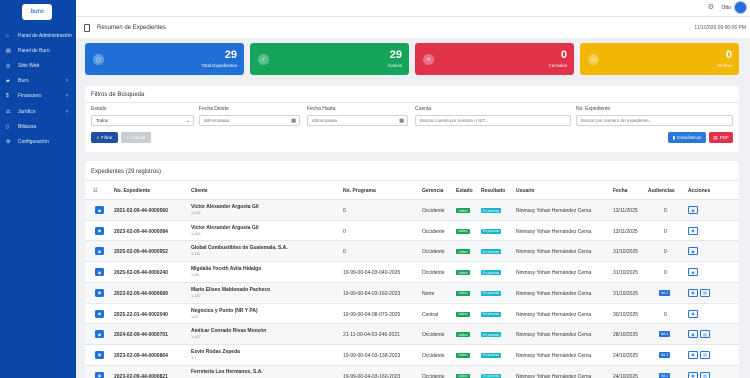 This screenshot has width=750, height=378. What do you see at coordinates (225, 207) in the screenshot?
I see `client-name: Victor Alexander Argueta Gil` at bounding box center [225, 207].